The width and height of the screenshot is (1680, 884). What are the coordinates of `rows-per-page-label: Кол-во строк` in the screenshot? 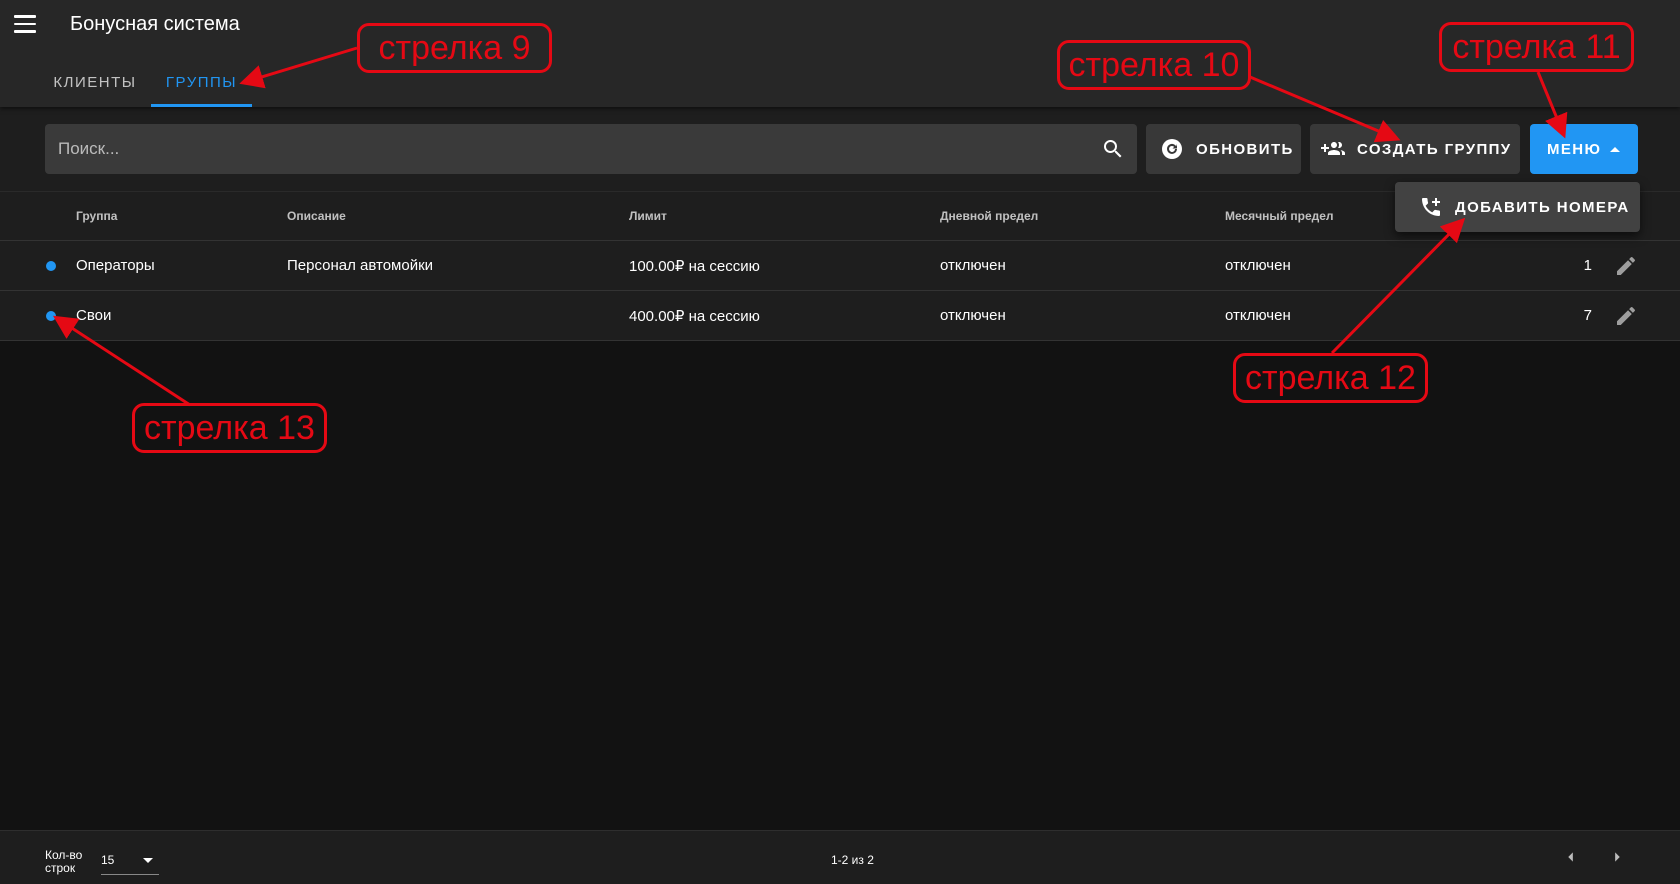 It's located at (64, 861).